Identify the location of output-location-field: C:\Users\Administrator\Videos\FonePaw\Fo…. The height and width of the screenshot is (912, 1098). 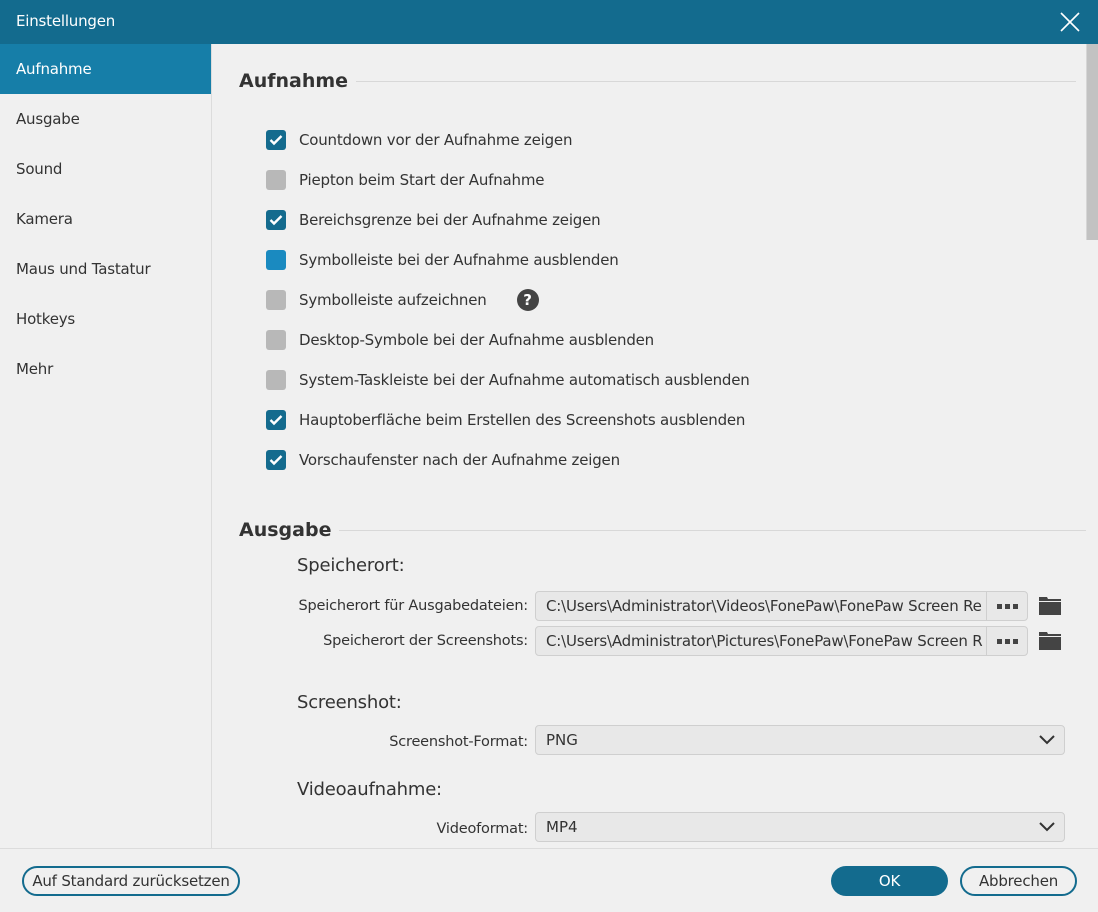
(781, 606).